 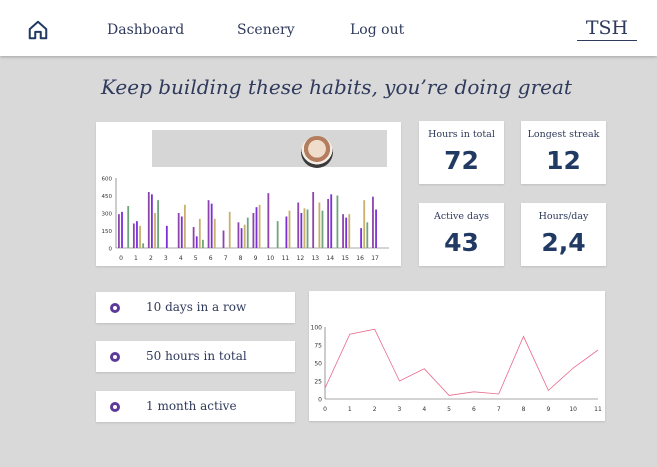 What do you see at coordinates (111, 250) in the screenshot?
I see `y-tick-label: 0` at bounding box center [111, 250].